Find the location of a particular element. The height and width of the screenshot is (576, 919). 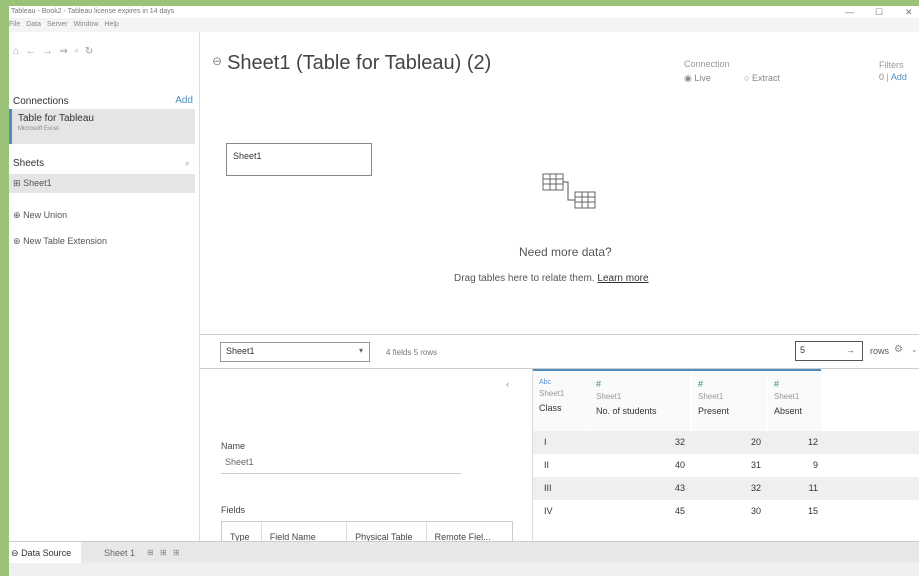

grid-header-absent: # Sheet1 Absent is located at coordinates (794, 400).